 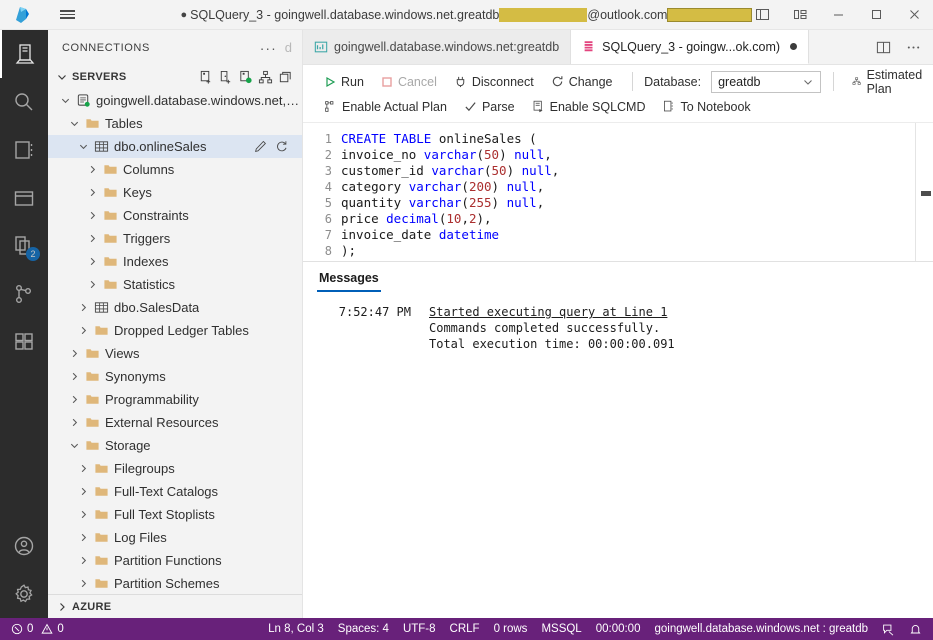 I want to click on parse-button: Parse, so click(x=489, y=107).